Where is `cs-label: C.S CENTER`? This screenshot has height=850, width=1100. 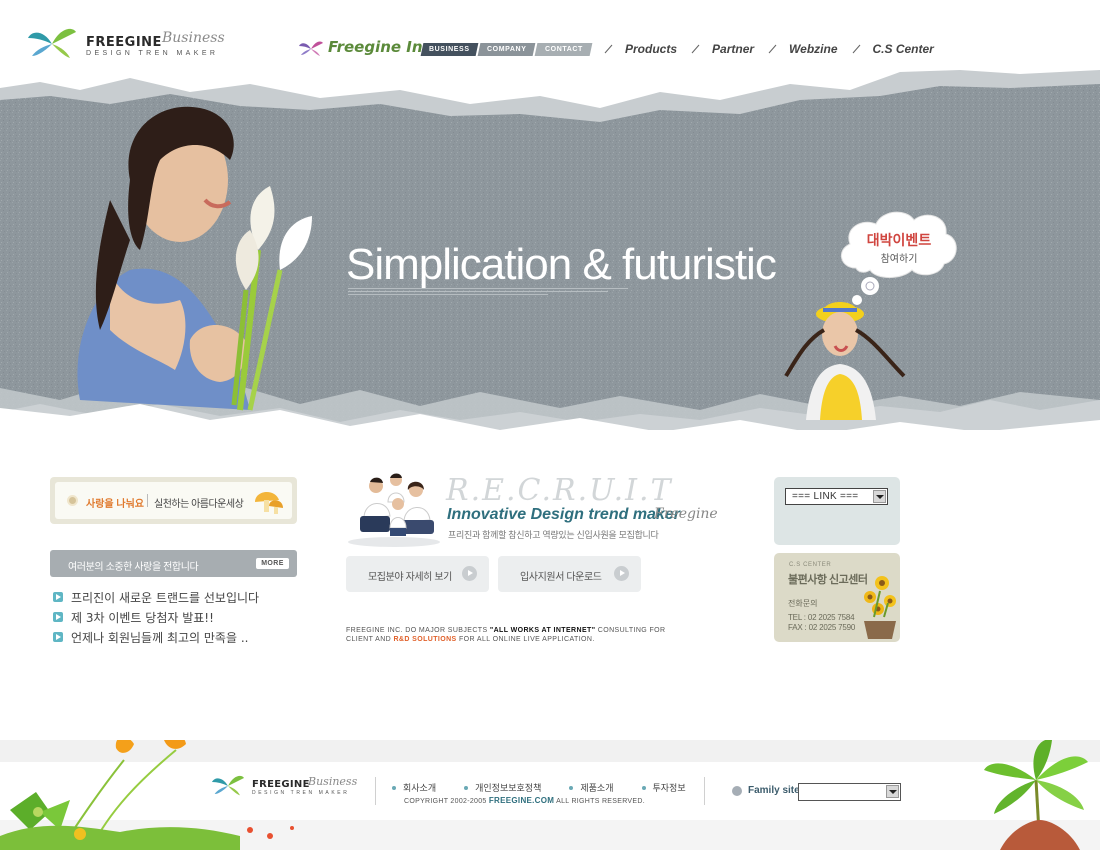 cs-label: C.S CENTER is located at coordinates (810, 565).